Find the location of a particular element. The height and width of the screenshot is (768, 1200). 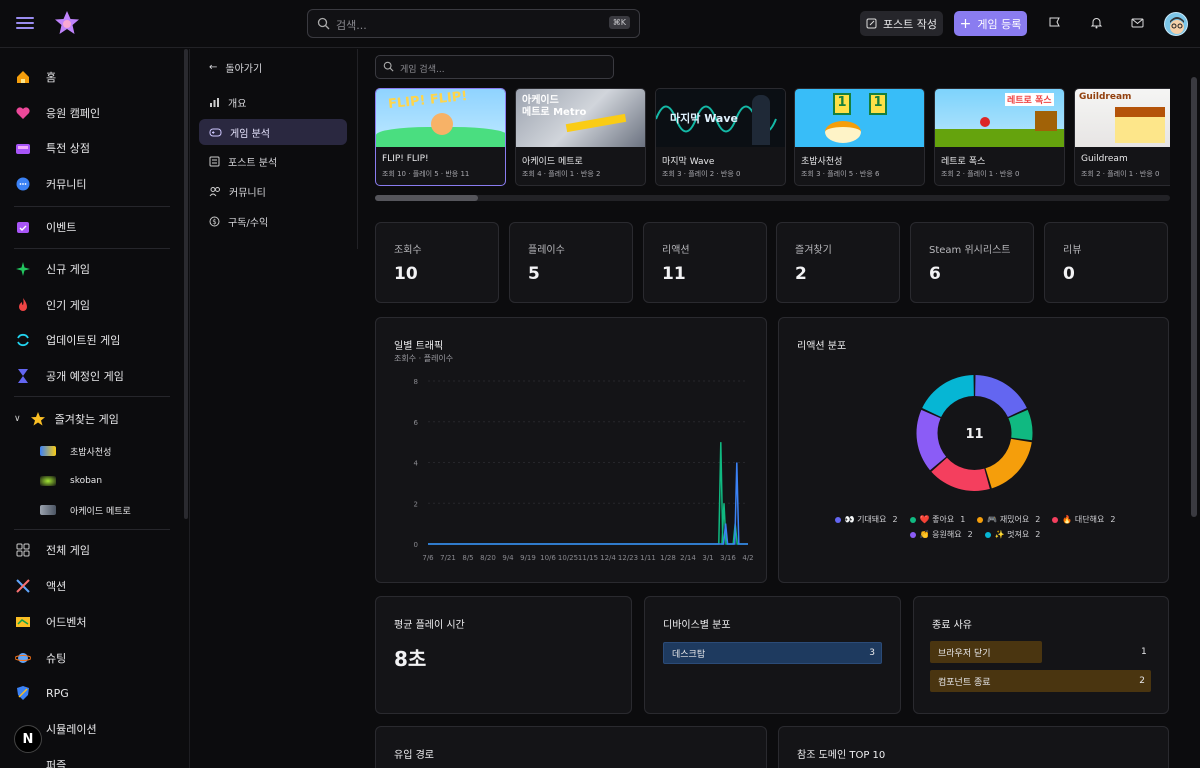

sidebar-item-shooting: 슈팅 is located at coordinates (40, 658).